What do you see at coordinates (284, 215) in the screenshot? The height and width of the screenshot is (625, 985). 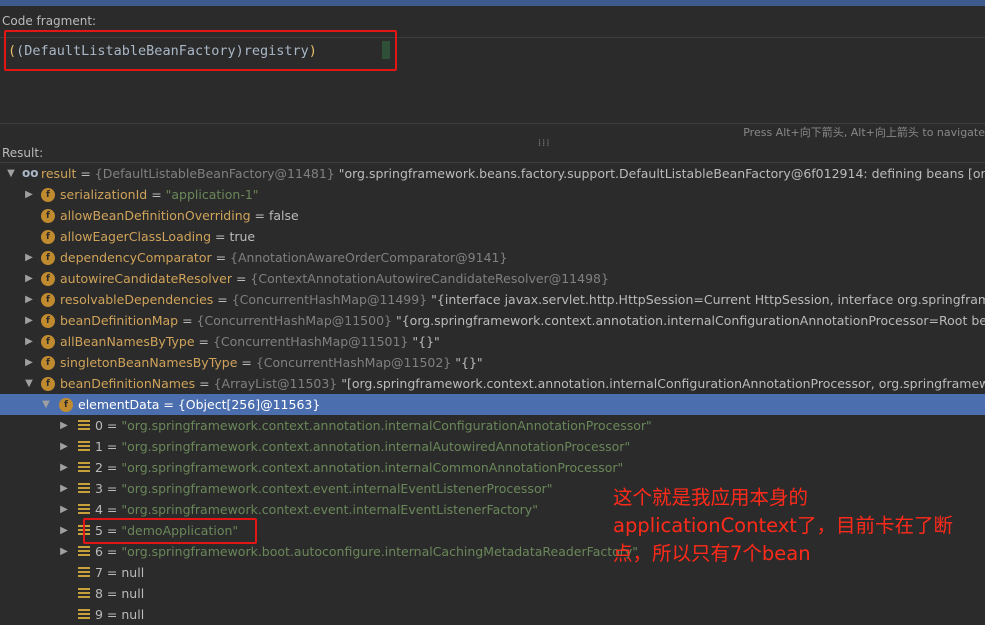 I see `variable-value: false` at bounding box center [284, 215].